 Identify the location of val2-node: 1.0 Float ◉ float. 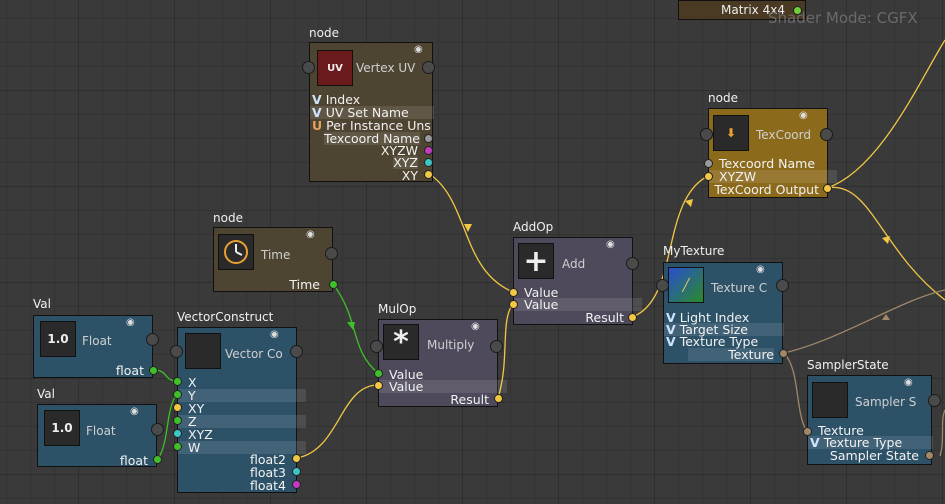
(97, 435).